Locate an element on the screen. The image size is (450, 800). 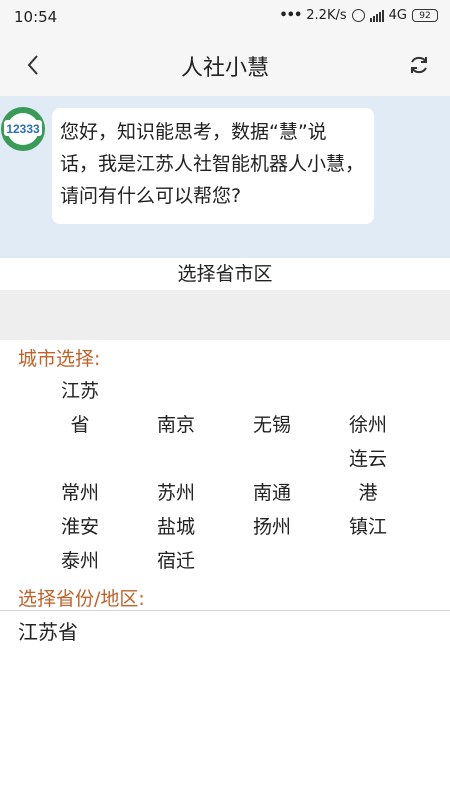
city-item-zhenjiang: 镇江 is located at coordinates (368, 527).